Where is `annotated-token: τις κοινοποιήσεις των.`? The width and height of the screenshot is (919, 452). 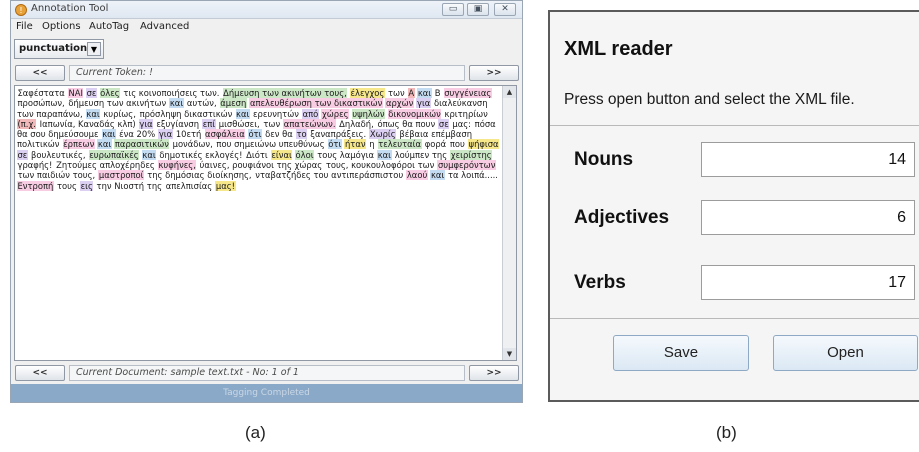 annotated-token: τις κοινοποιήσεις των. is located at coordinates (171, 93).